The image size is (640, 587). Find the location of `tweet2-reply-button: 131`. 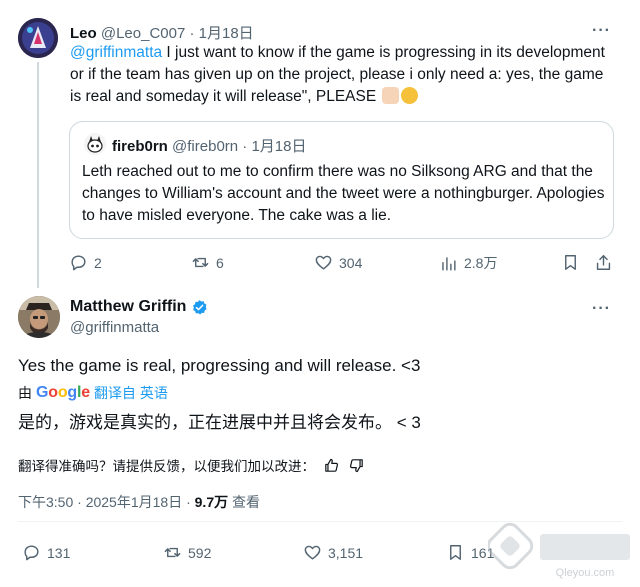

tweet2-reply-button: 131 is located at coordinates (46, 552).